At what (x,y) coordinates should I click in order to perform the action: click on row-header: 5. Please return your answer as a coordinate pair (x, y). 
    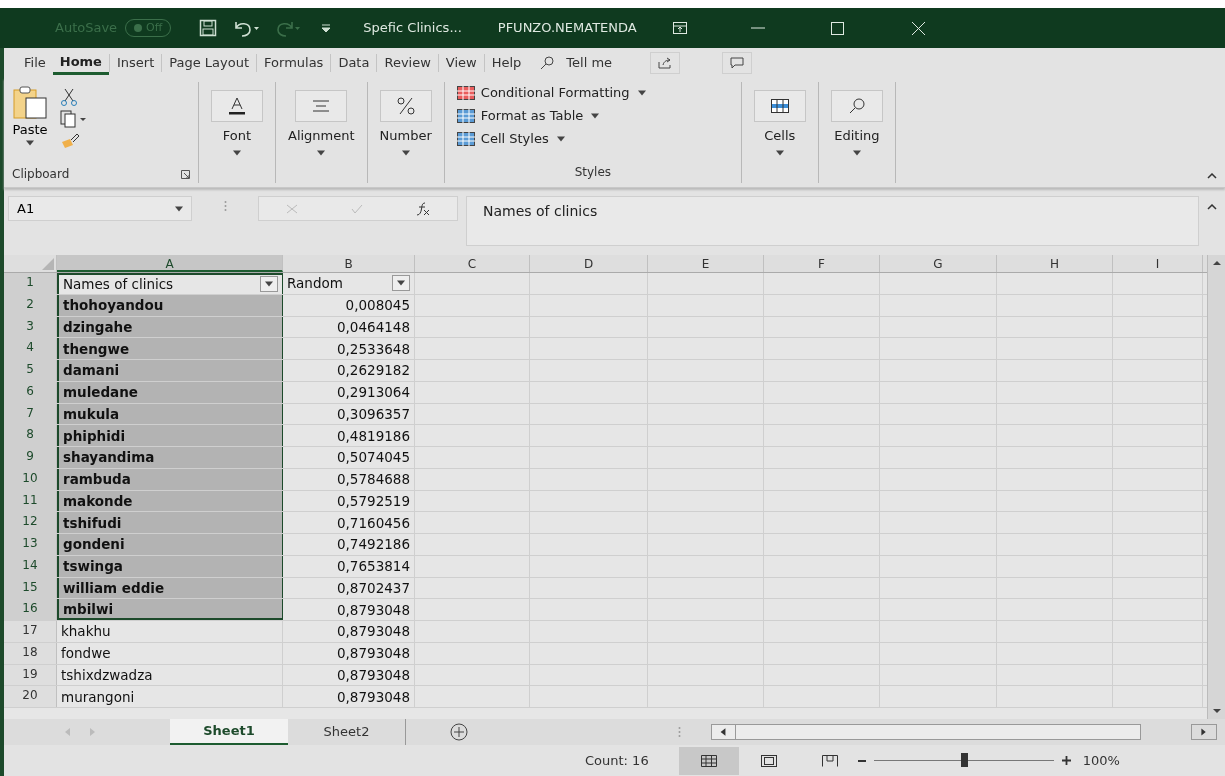
    Looking at the image, I should click on (30, 370).